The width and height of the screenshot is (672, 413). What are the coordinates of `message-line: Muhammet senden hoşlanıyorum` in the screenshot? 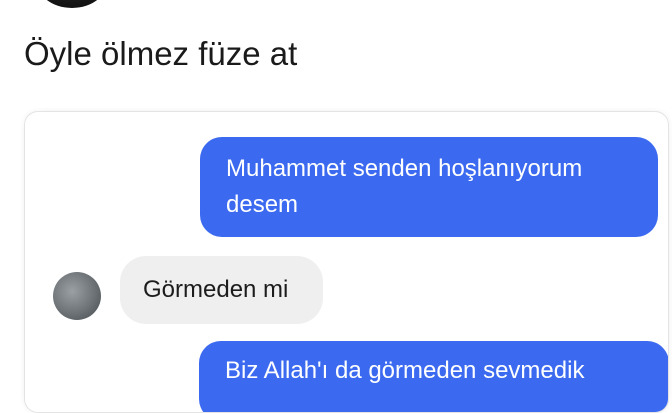 It's located at (404, 168).